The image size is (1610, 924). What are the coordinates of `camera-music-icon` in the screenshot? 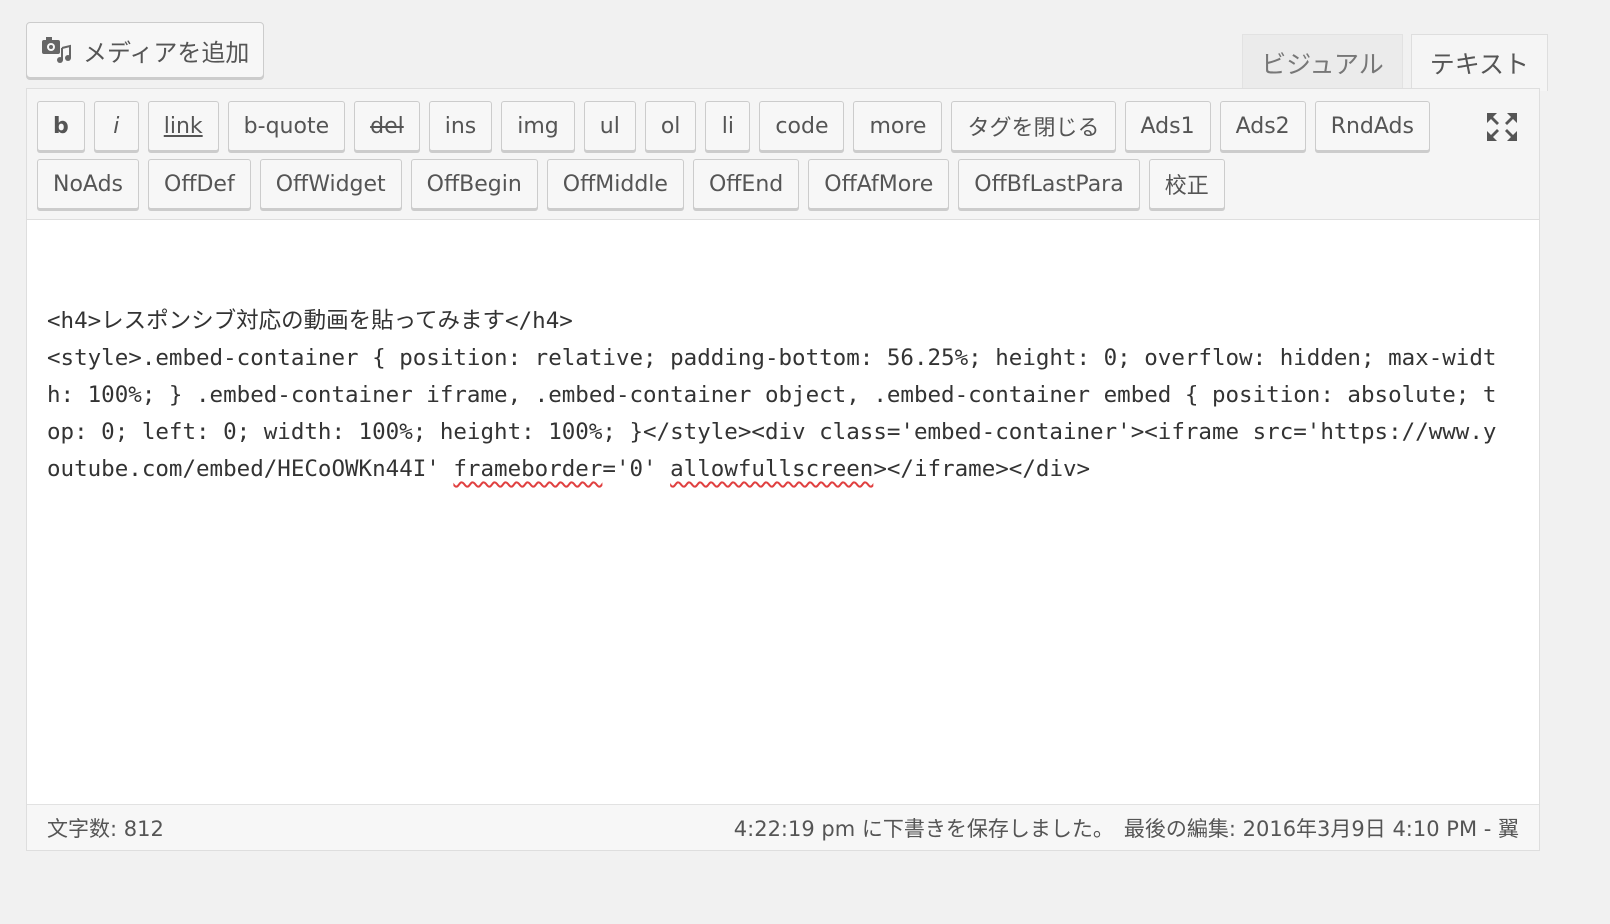 It's located at (56, 50).